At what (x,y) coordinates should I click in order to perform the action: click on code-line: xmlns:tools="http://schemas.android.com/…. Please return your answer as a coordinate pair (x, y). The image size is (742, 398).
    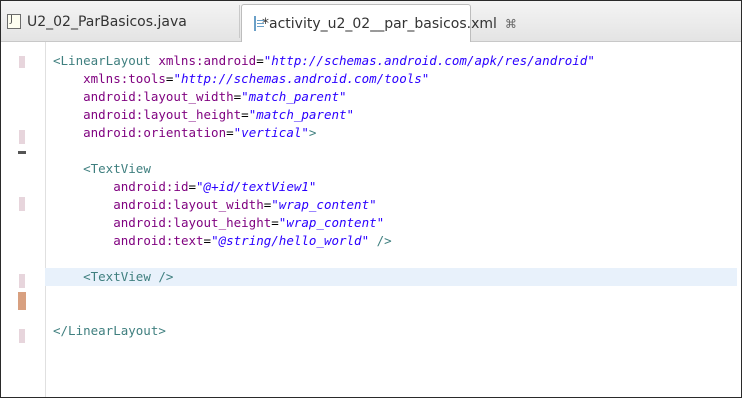
    Looking at the image, I should click on (395, 79).